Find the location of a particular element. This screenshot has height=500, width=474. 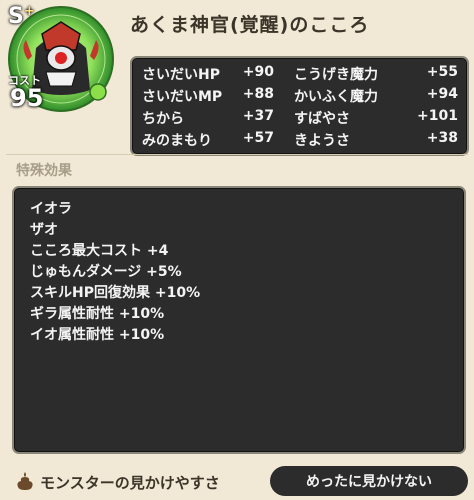

rank-plus: + is located at coordinates (29, 11).